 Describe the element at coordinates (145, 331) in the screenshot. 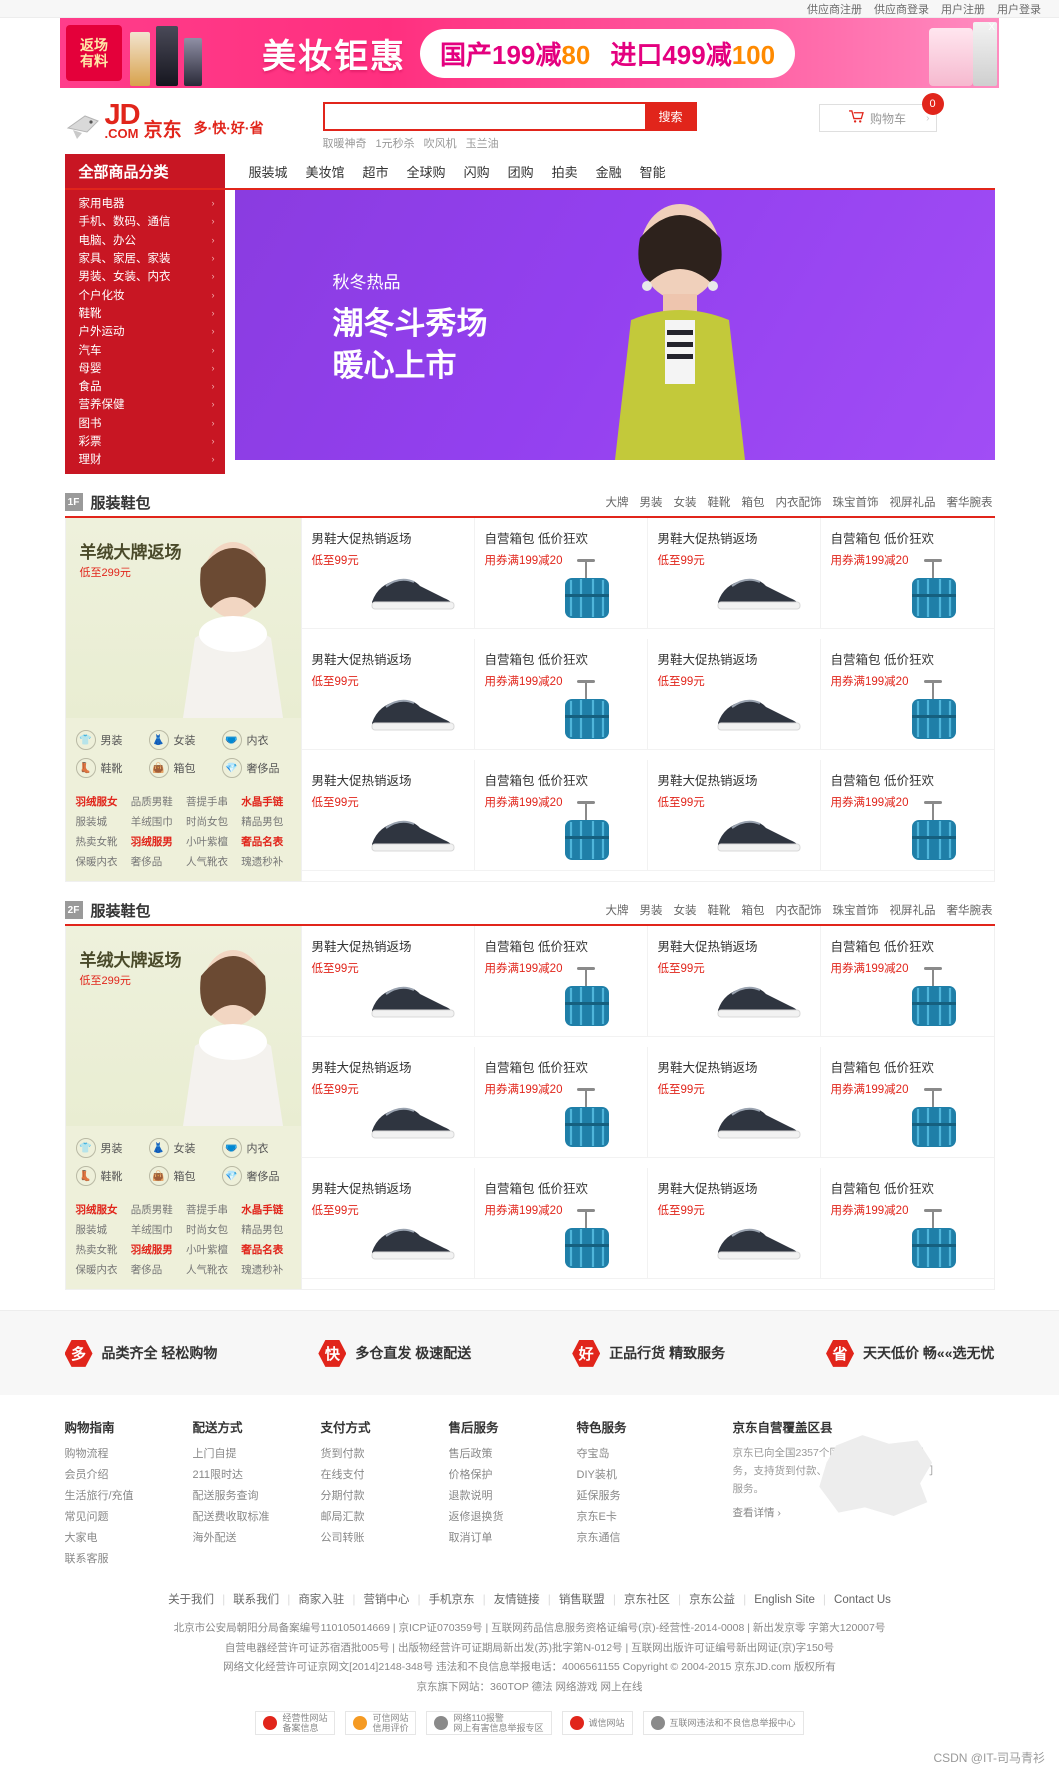

I see `category-item-7: 户外运动 ›` at that location.